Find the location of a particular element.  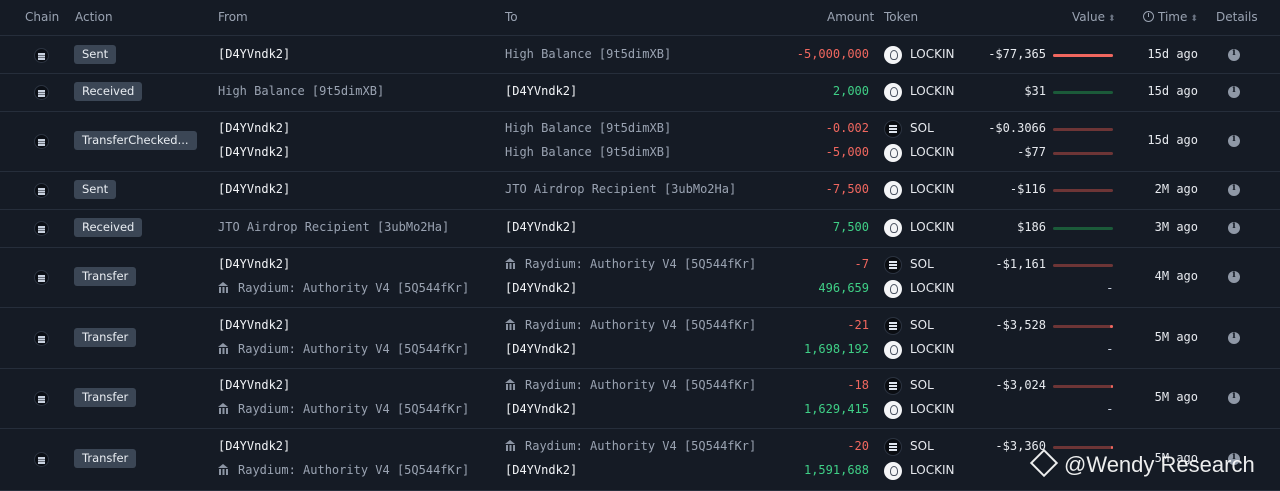

col-from: From is located at coordinates (233, 17).